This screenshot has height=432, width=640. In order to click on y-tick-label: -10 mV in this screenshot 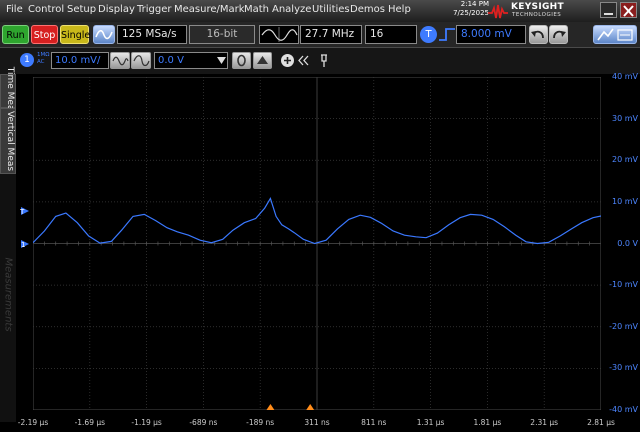, I will do `click(623, 285)`.